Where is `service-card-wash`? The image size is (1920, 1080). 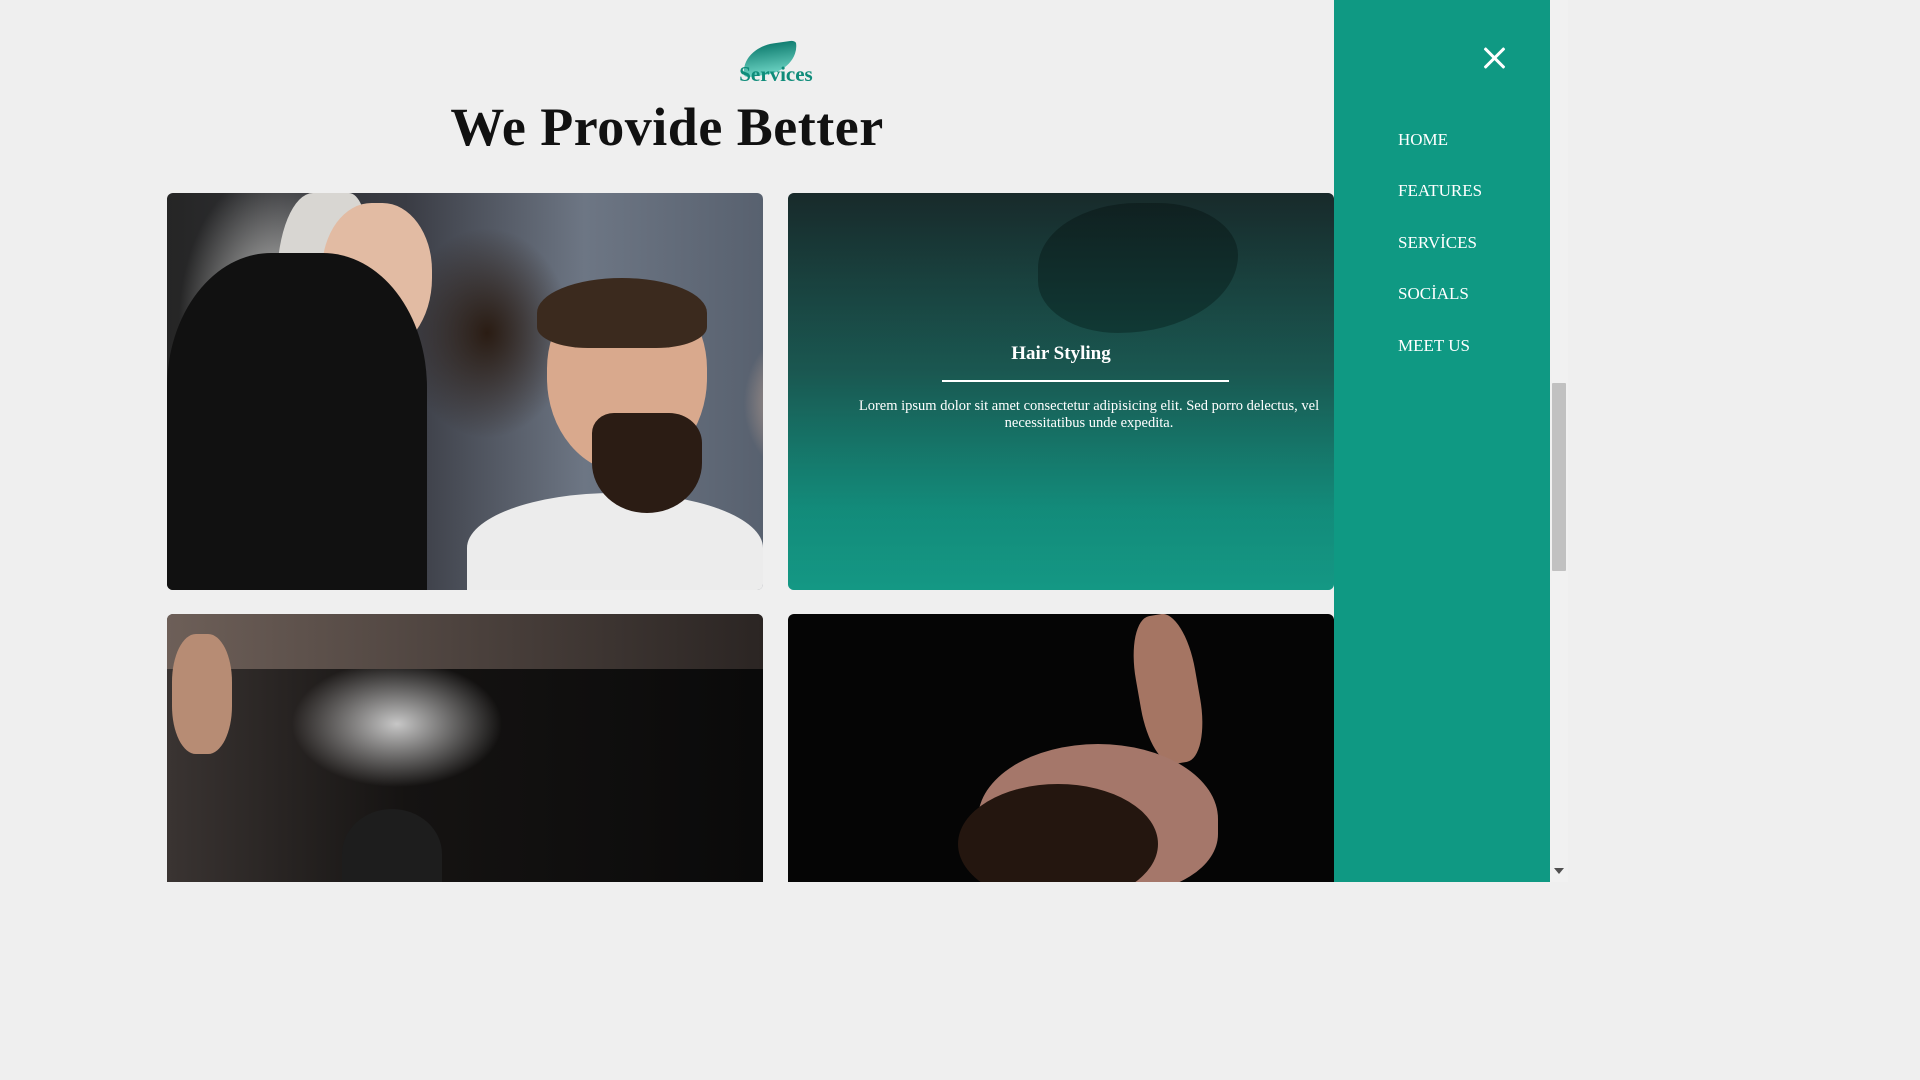
service-card-wash is located at coordinates (1061, 748).